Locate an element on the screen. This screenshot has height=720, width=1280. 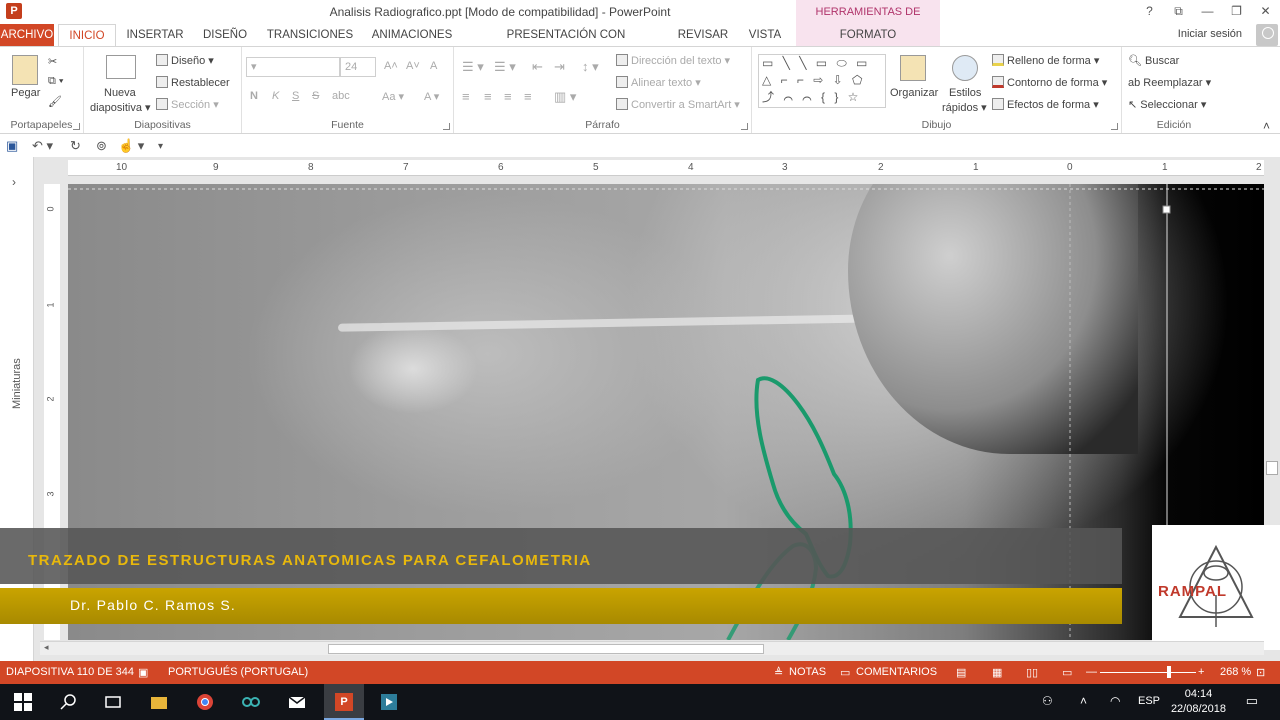
minimize-icon: — is located at coordinates (1207, 12).